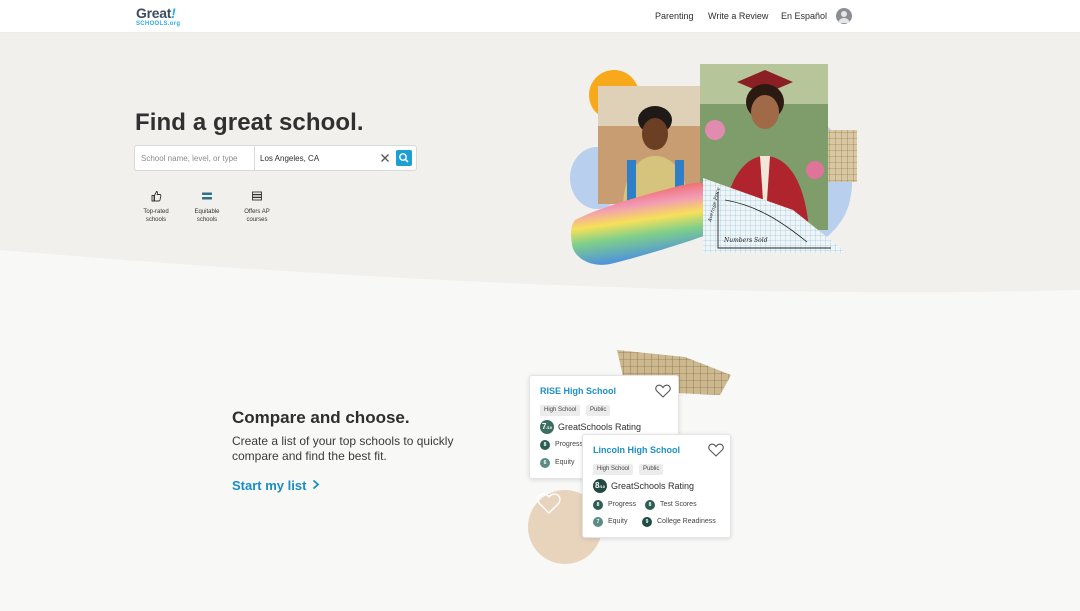 This screenshot has width=1080, height=611. I want to click on filter-ap-courses: Offers AP courses, so click(257, 207).